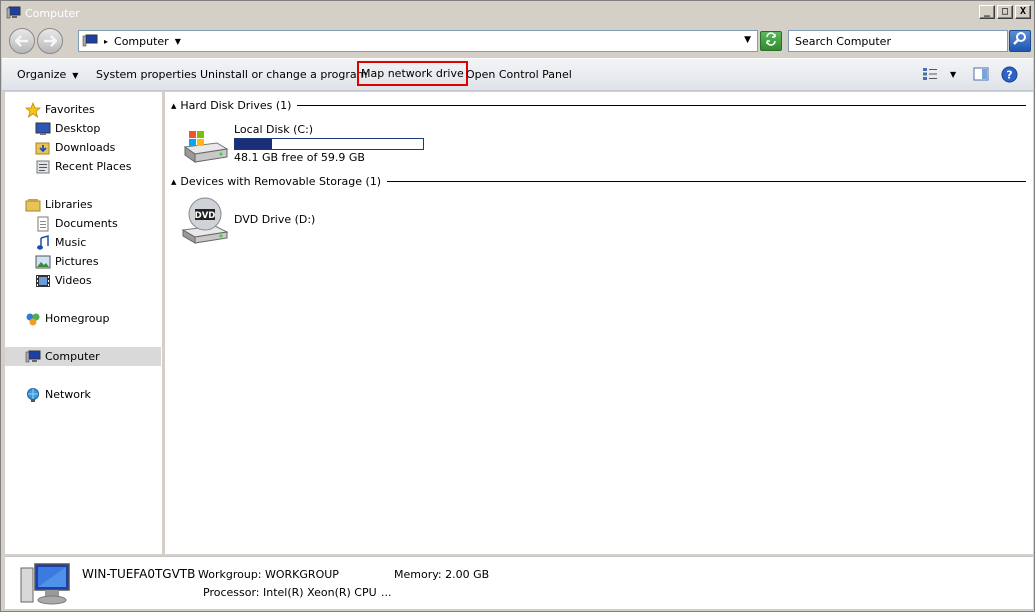 The height and width of the screenshot is (612, 1035). Describe the element at coordinates (517, 13) in the screenshot. I see `title-bar: Computer _ □ X` at that location.